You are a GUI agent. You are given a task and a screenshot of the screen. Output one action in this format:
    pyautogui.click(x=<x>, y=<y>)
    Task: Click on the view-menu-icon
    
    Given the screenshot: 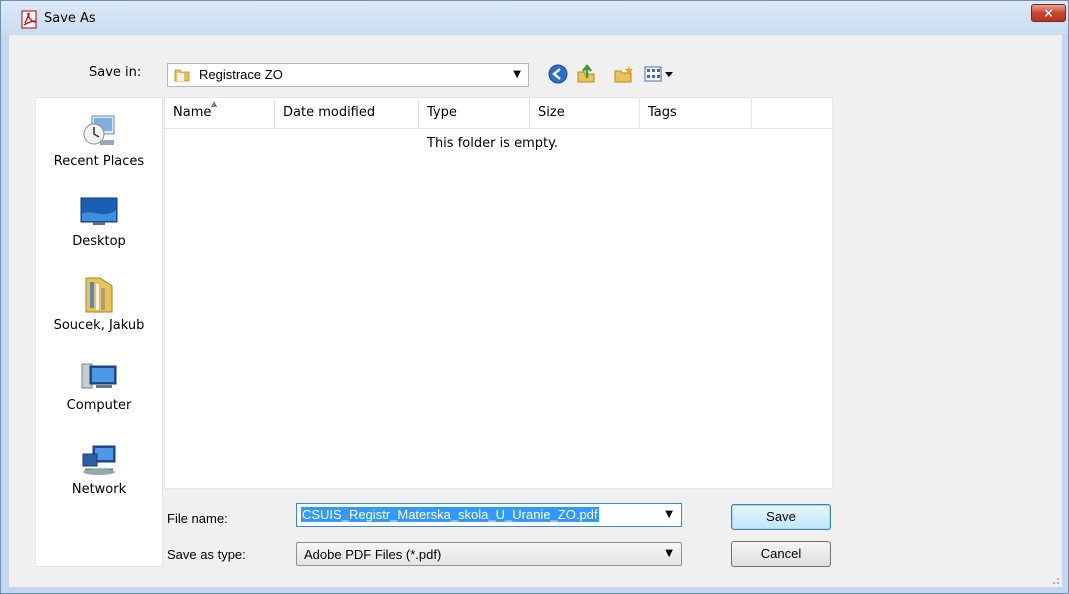 What is the action you would take?
    pyautogui.click(x=661, y=74)
    